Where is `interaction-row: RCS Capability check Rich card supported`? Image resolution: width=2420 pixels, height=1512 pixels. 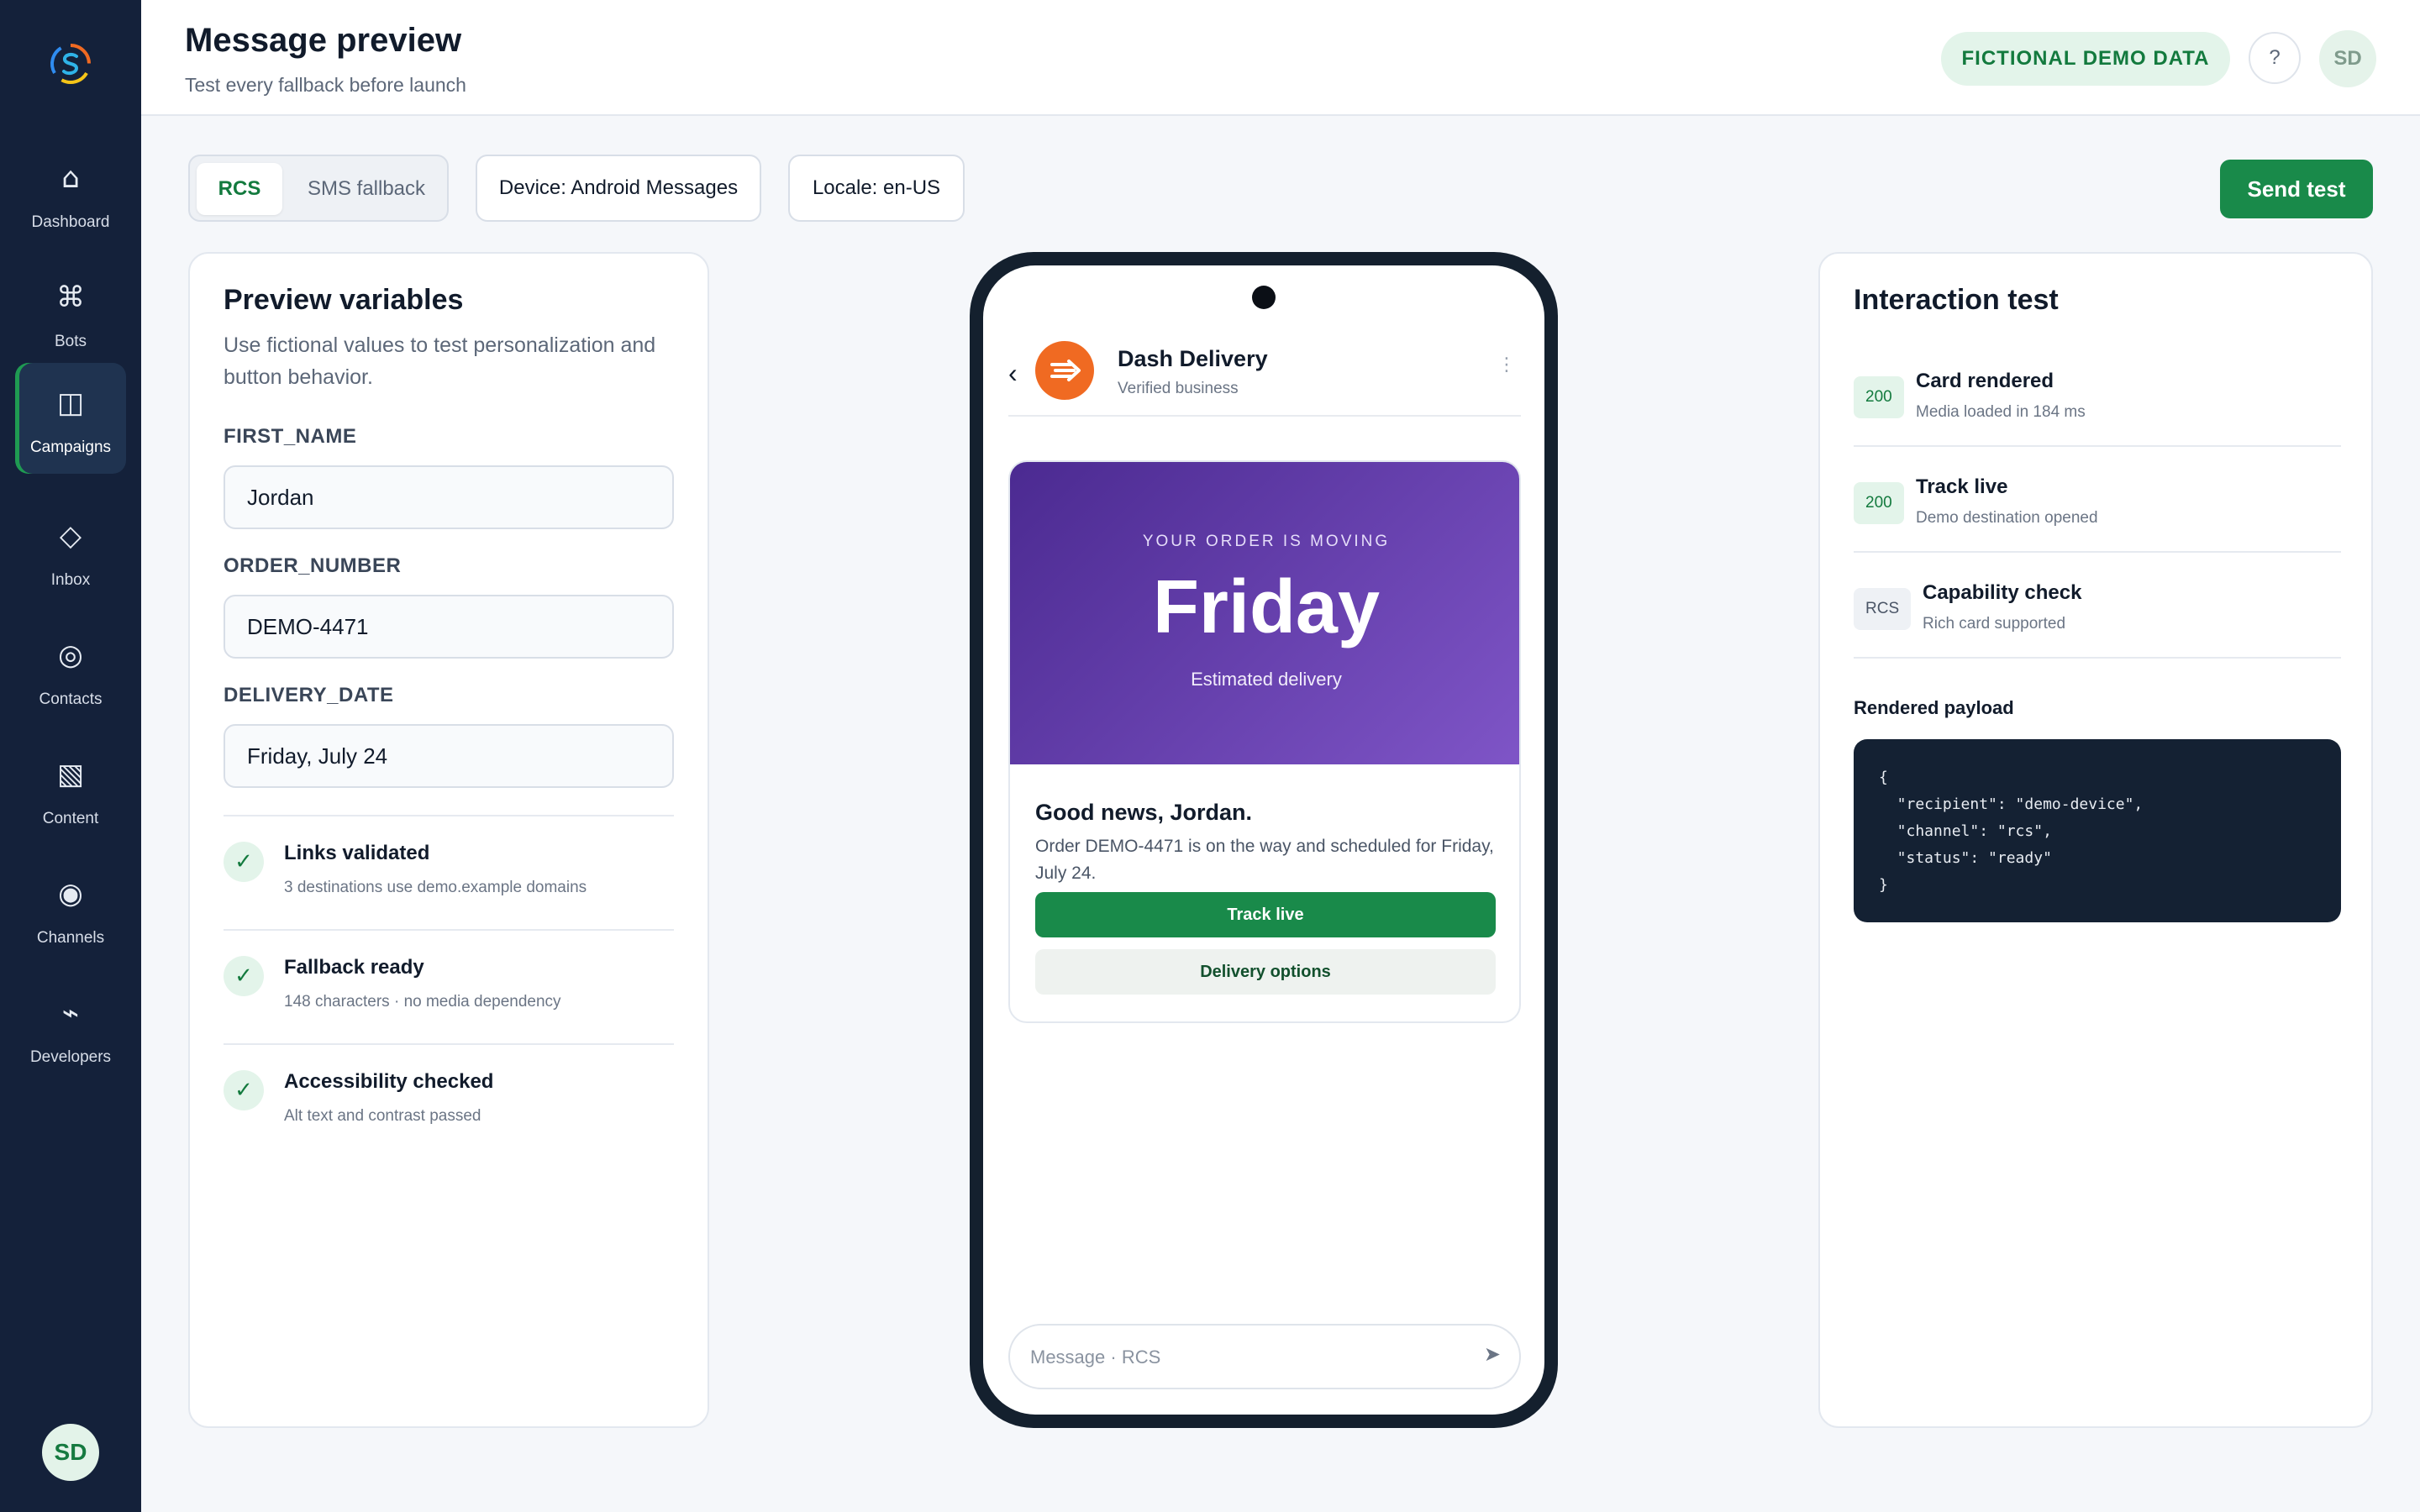
interaction-row: RCS Capability check Rich card supported is located at coordinates (2097, 606).